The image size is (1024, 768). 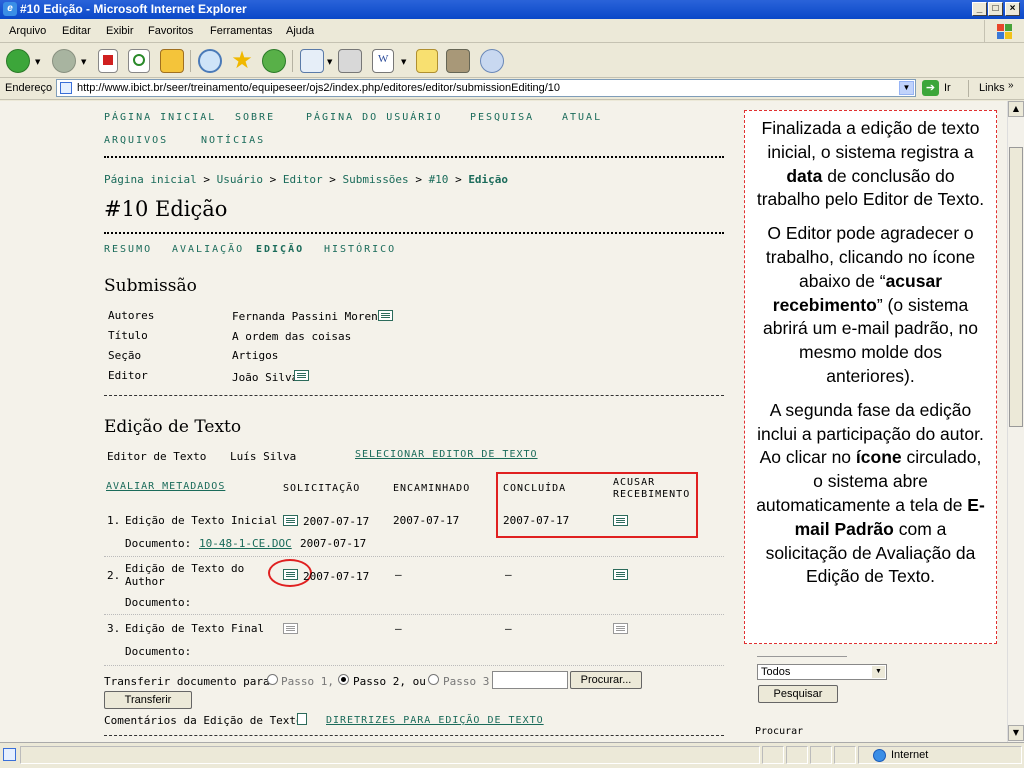 What do you see at coordinates (403, 62) in the screenshot?
I see `edit-dropdown-icon: ▼` at bounding box center [403, 62].